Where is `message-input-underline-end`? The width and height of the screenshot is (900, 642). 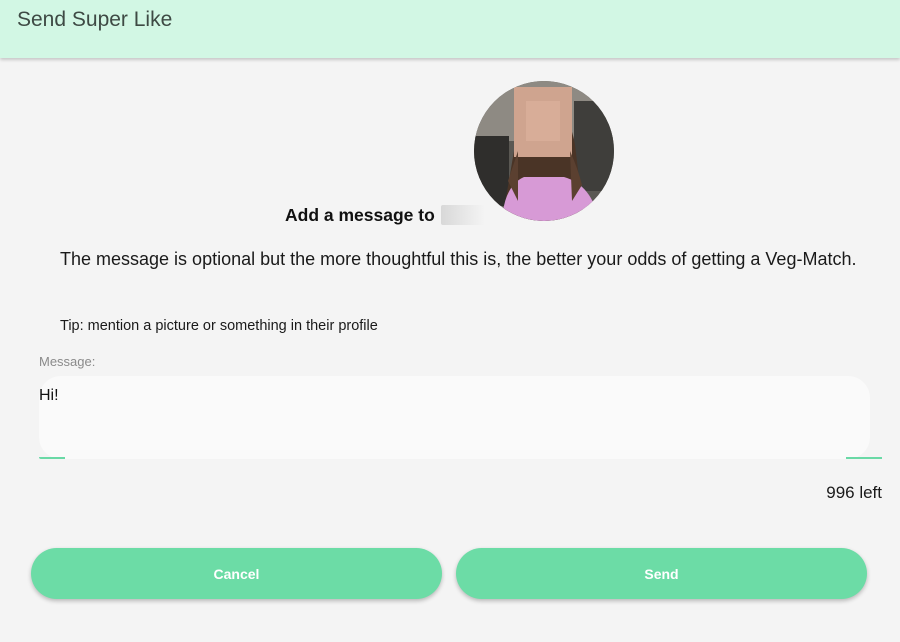 message-input-underline-end is located at coordinates (864, 458).